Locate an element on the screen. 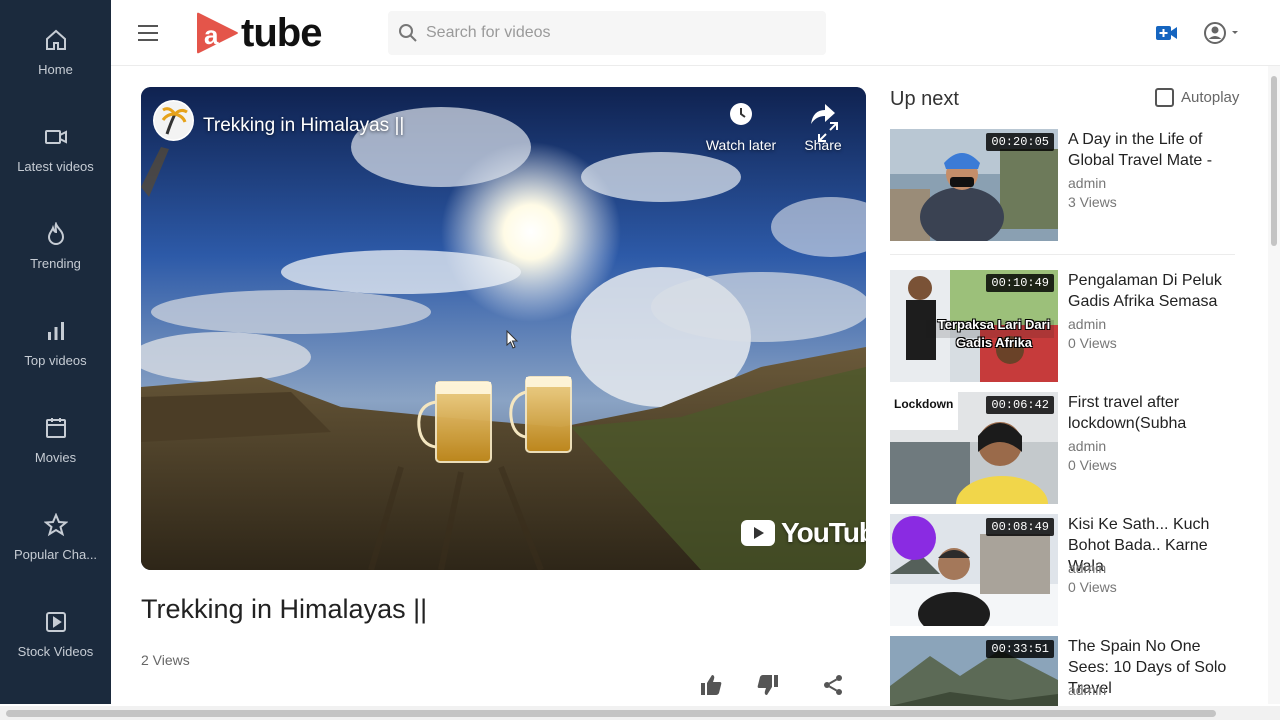  video-duration: 00:06:42 is located at coordinates (1020, 405).